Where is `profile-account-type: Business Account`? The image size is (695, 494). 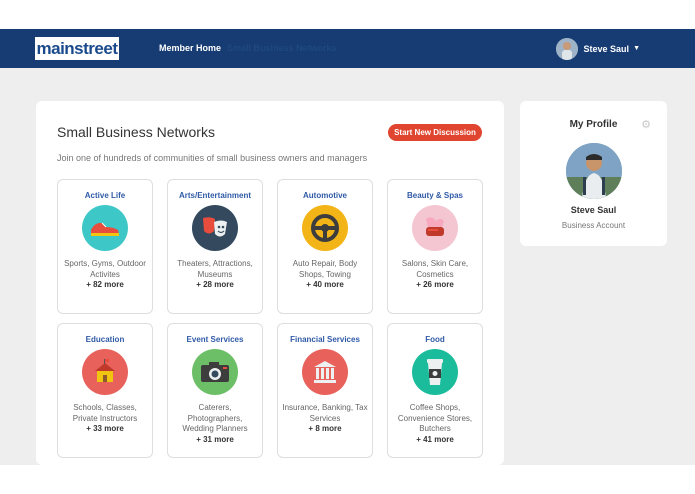 profile-account-type: Business Account is located at coordinates (593, 225).